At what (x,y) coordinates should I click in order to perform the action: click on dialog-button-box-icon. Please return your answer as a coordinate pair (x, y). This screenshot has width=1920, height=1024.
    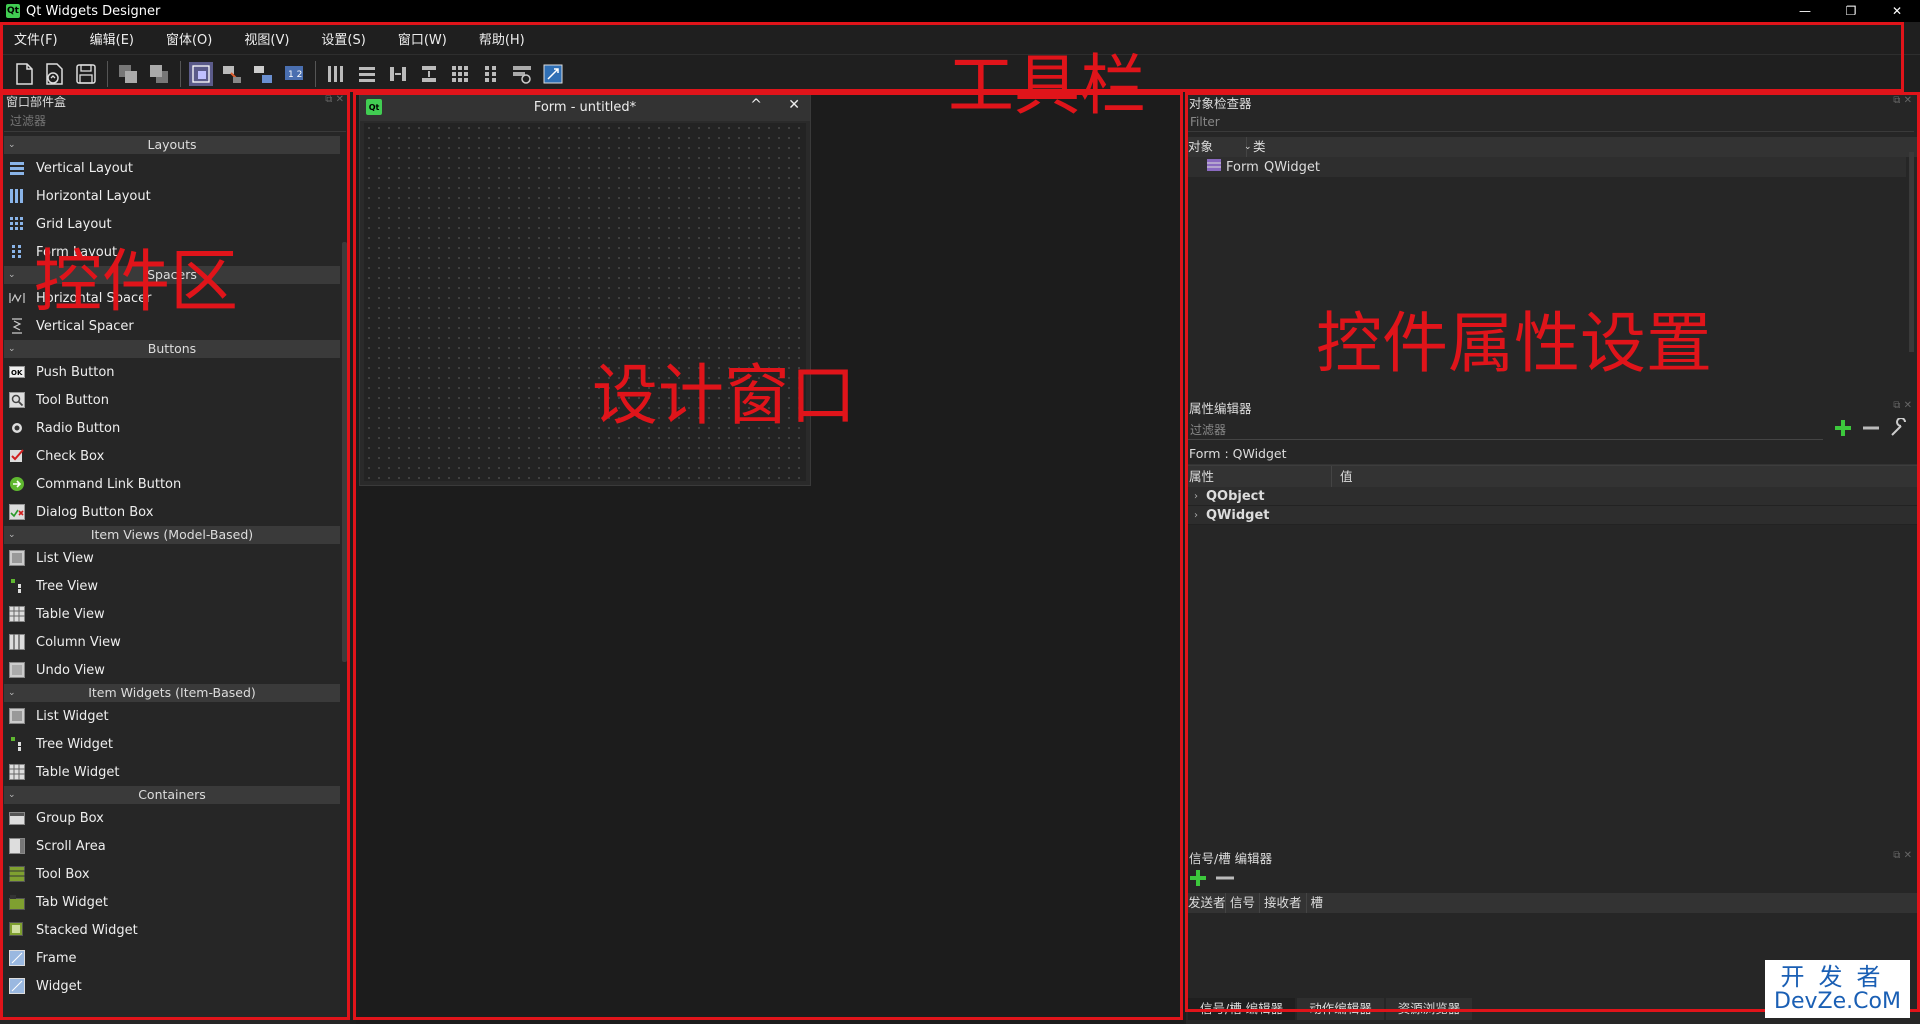
    Looking at the image, I should click on (17, 512).